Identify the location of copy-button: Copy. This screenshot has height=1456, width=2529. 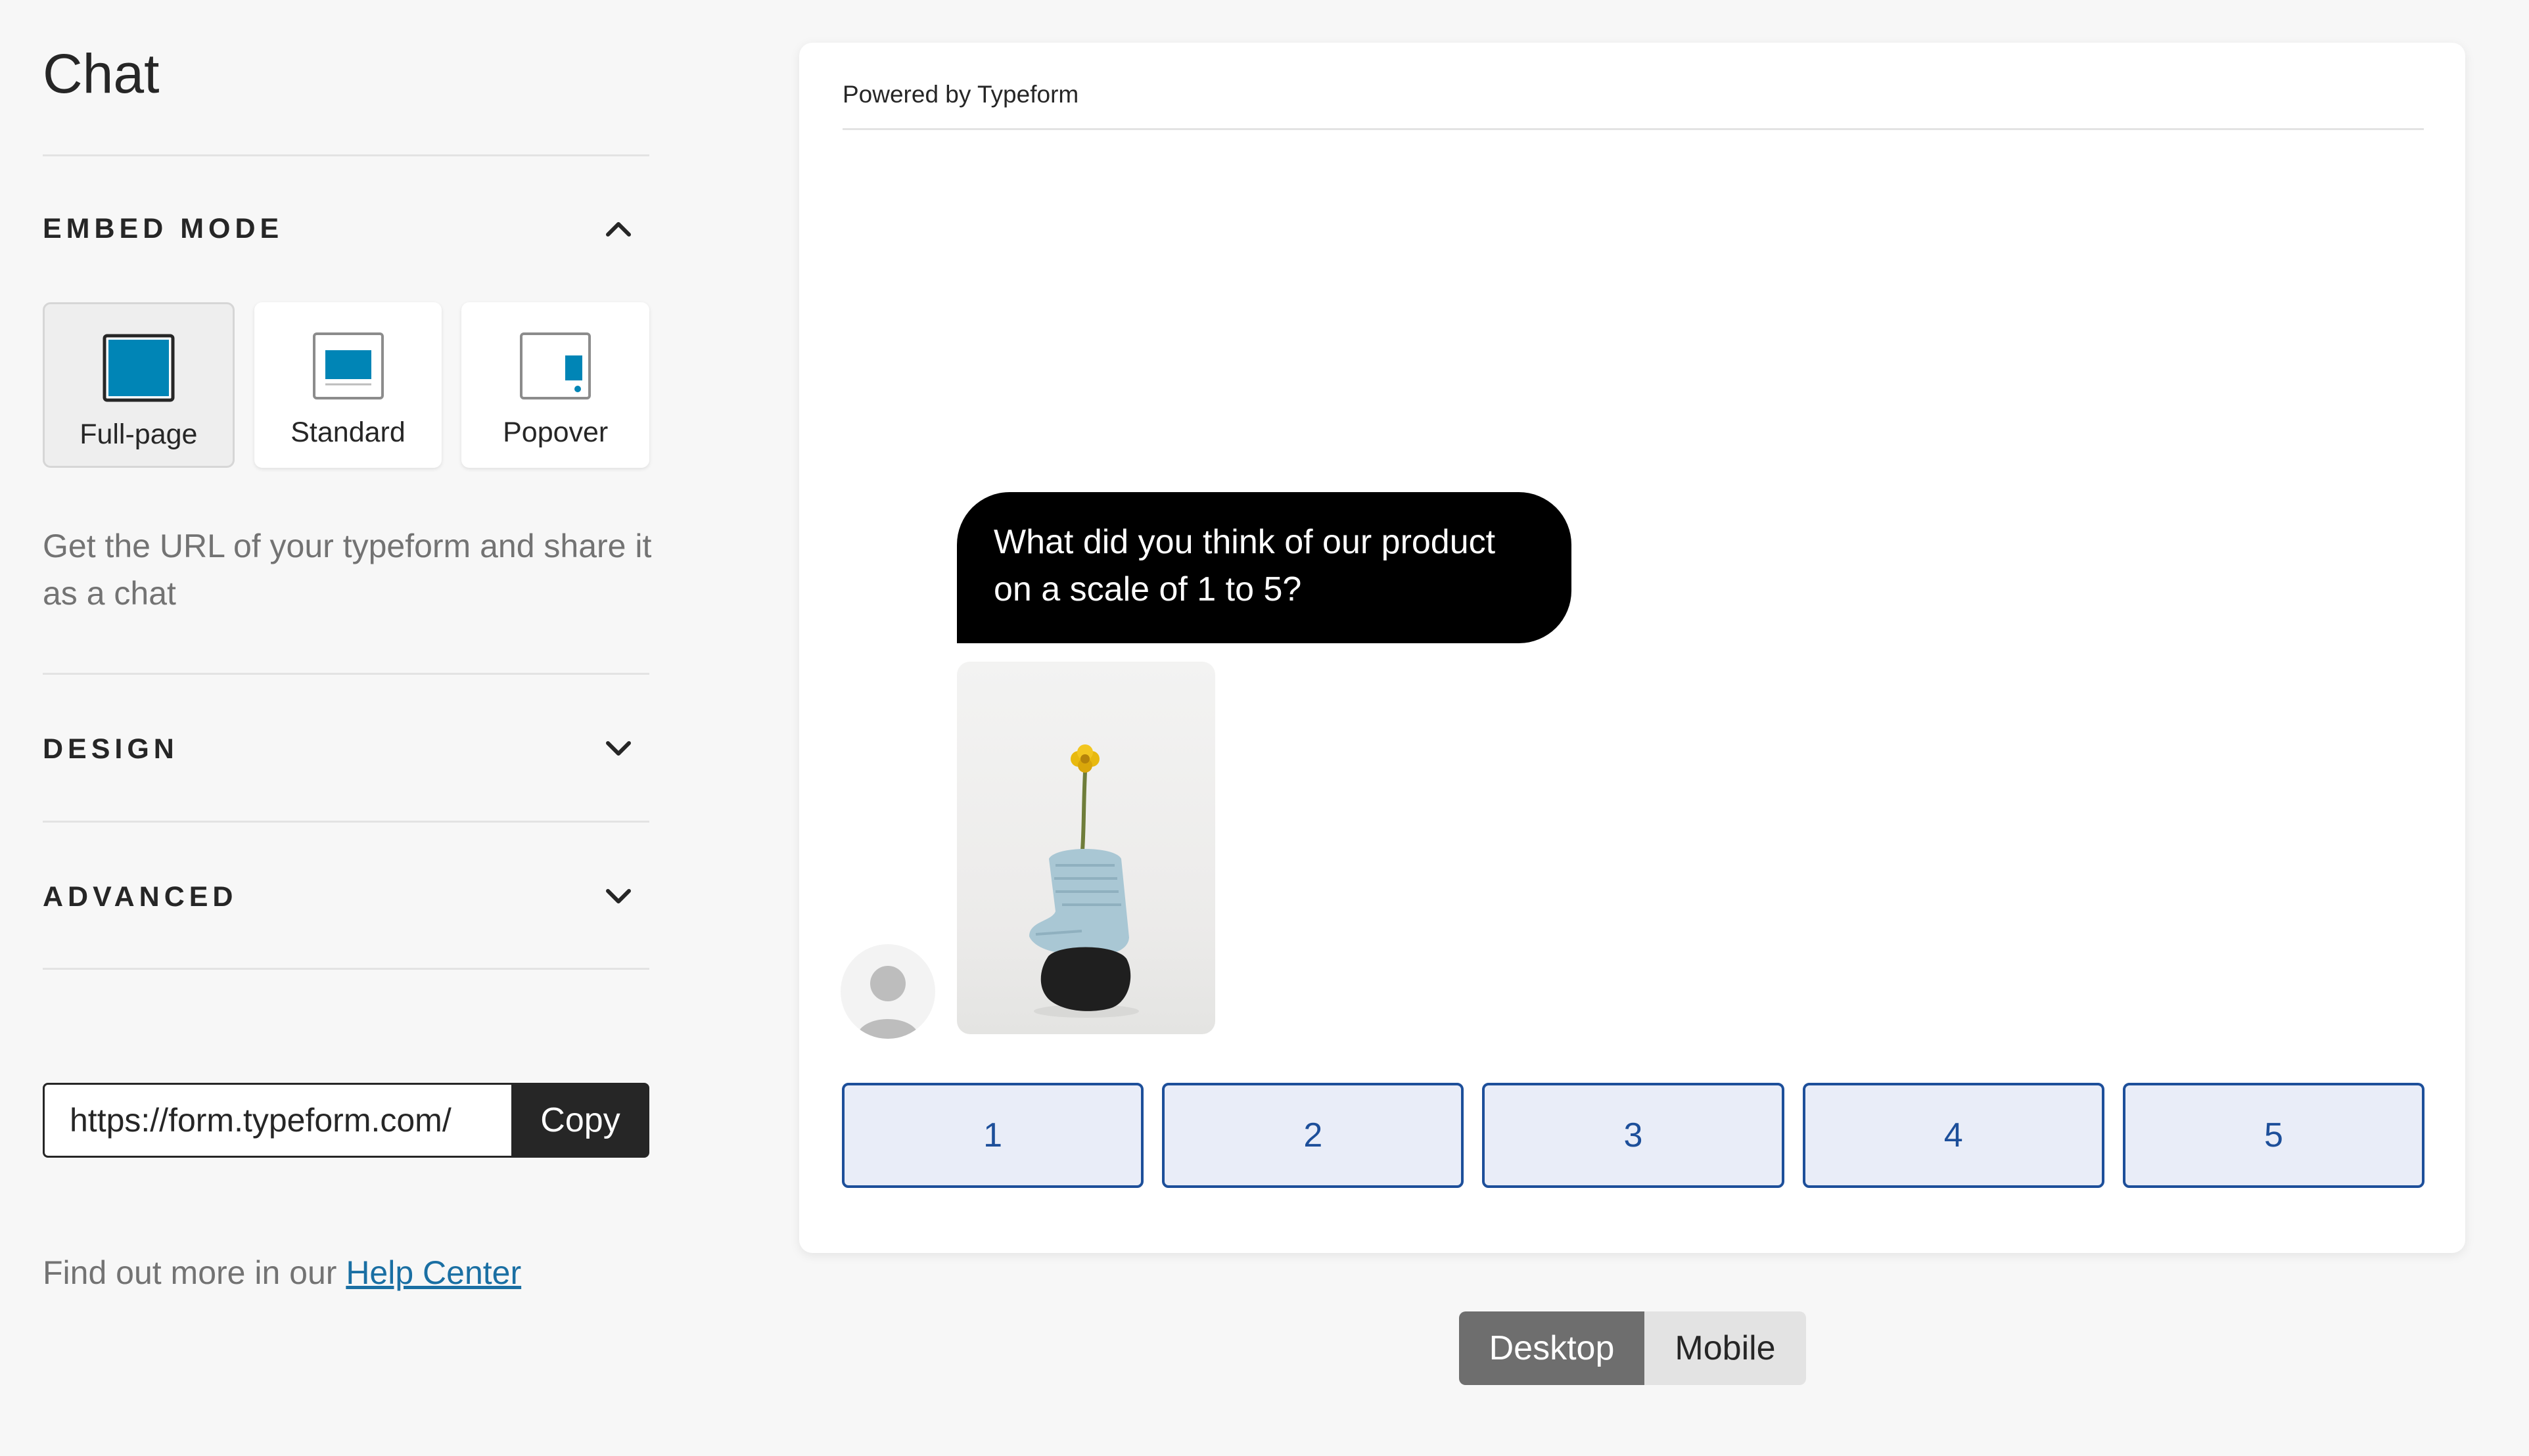
(580, 1120).